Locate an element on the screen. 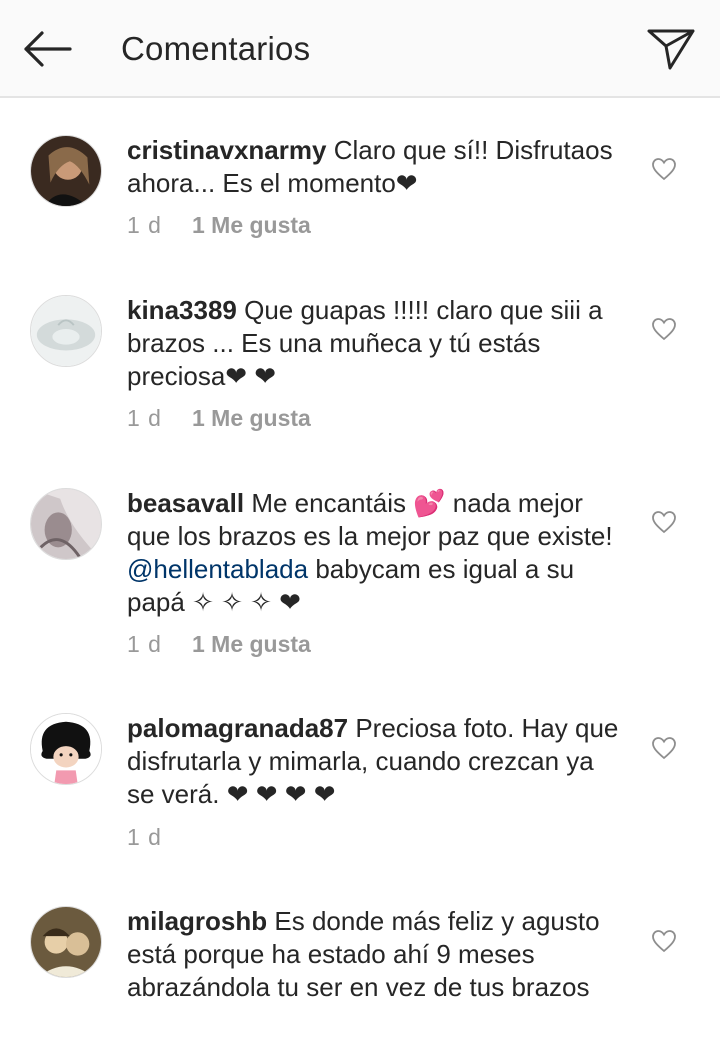 Image resolution: width=720 pixels, height=1050 pixels. username: beasavall is located at coordinates (185, 503).